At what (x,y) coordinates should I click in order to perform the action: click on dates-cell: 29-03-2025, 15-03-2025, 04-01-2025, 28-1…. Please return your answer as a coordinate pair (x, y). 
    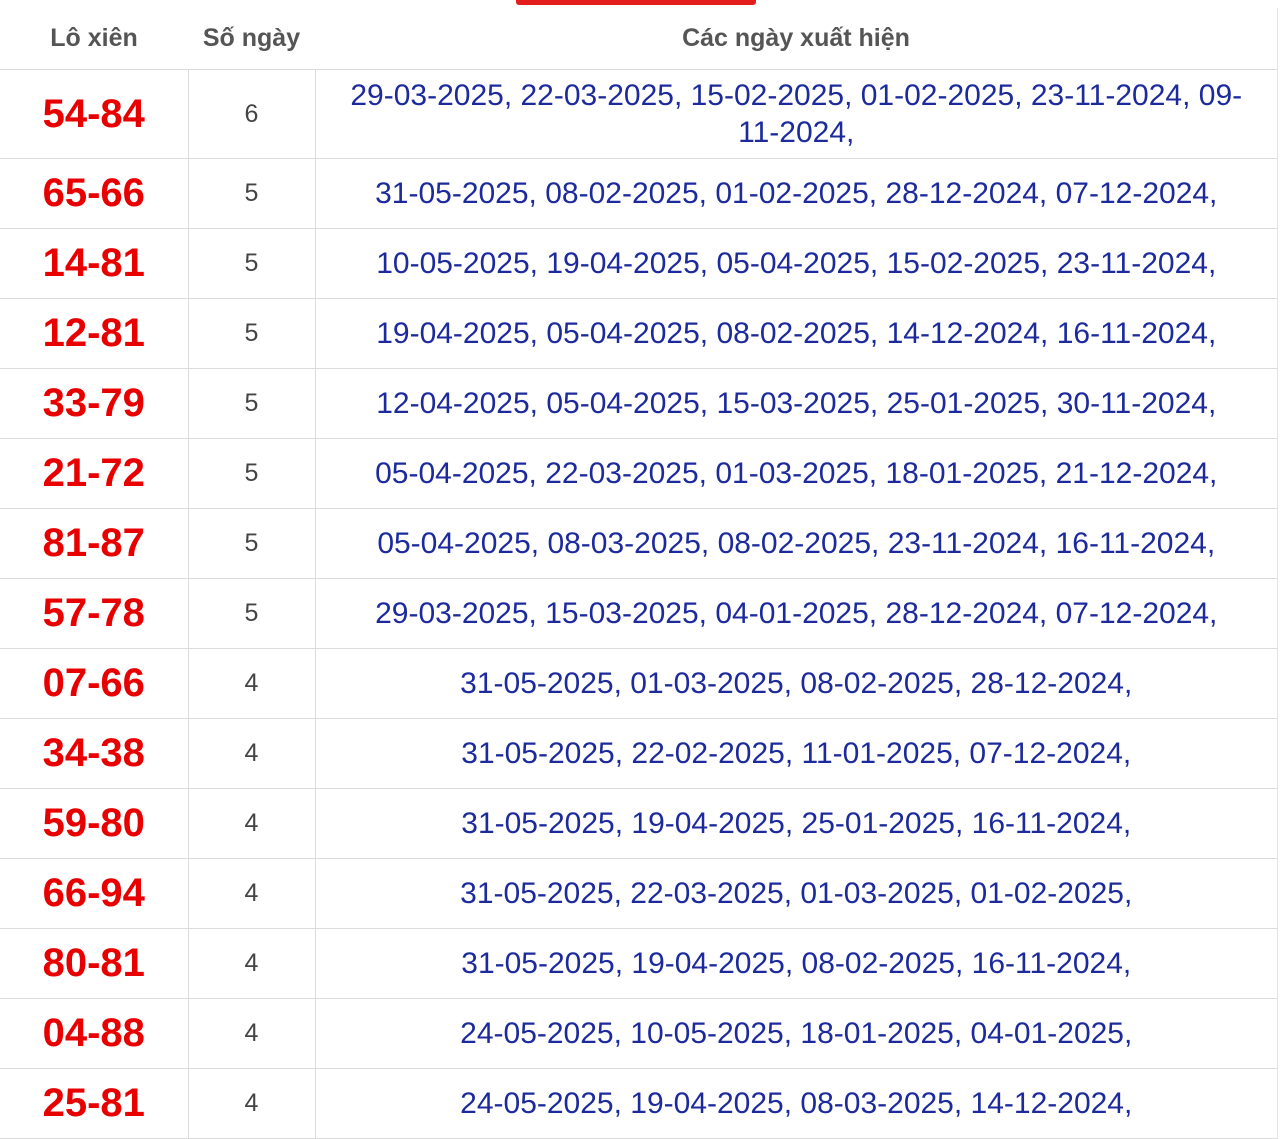
    Looking at the image, I should click on (795, 613).